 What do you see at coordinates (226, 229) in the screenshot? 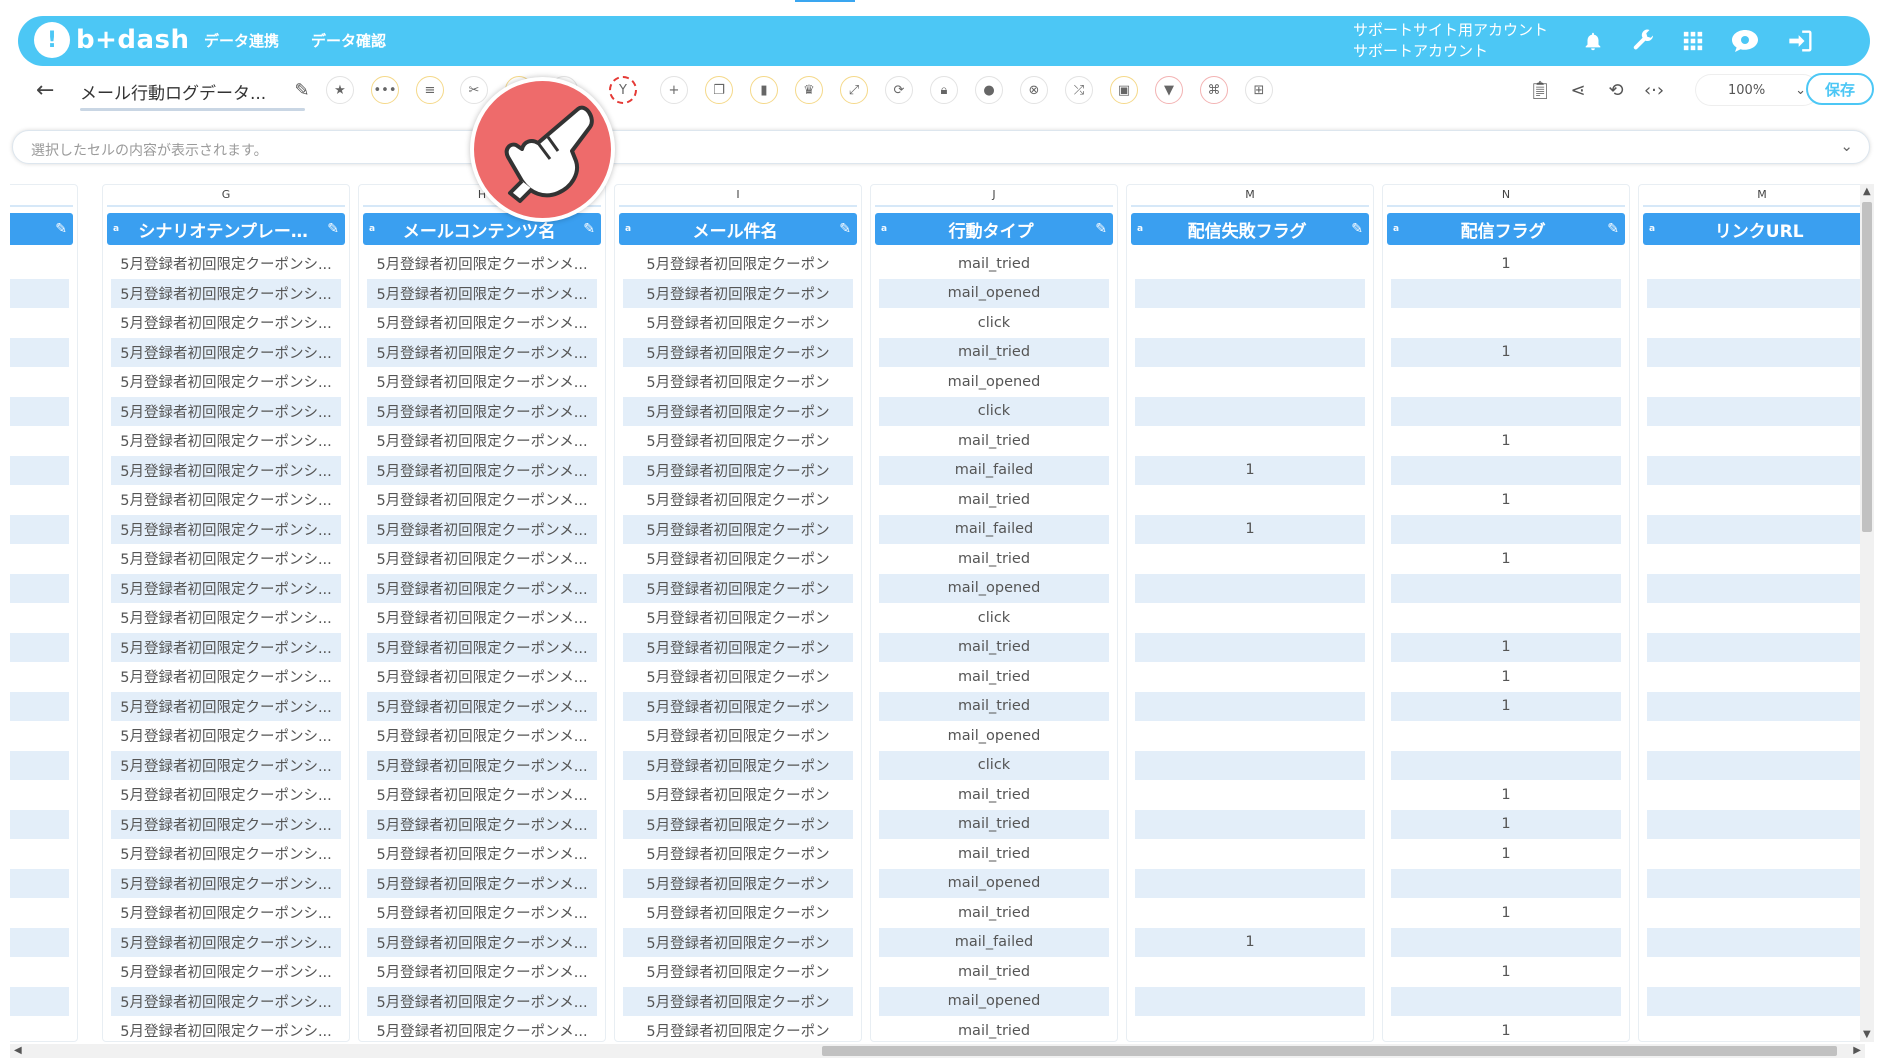
I see `column-header: a シナリオテンプレー… ✎` at bounding box center [226, 229].